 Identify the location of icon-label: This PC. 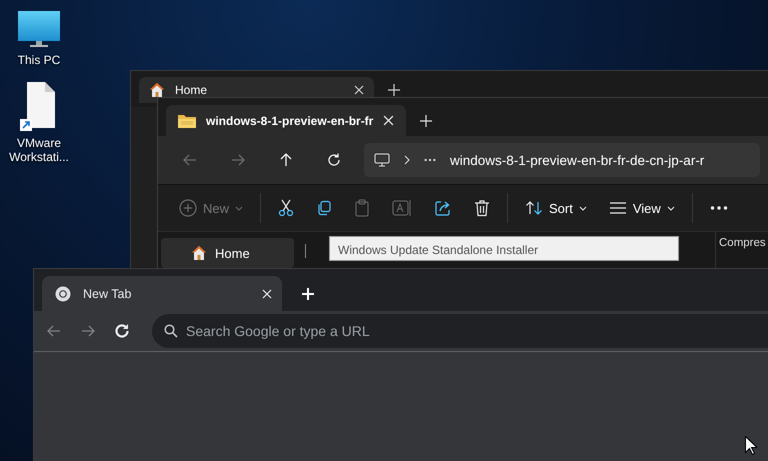
(39, 60).